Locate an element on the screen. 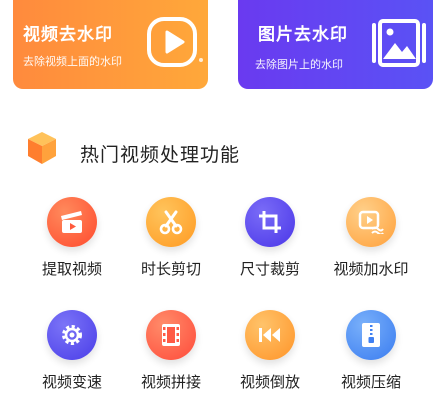  card-subtitle: 去除图片上的水印 is located at coordinates (299, 64).